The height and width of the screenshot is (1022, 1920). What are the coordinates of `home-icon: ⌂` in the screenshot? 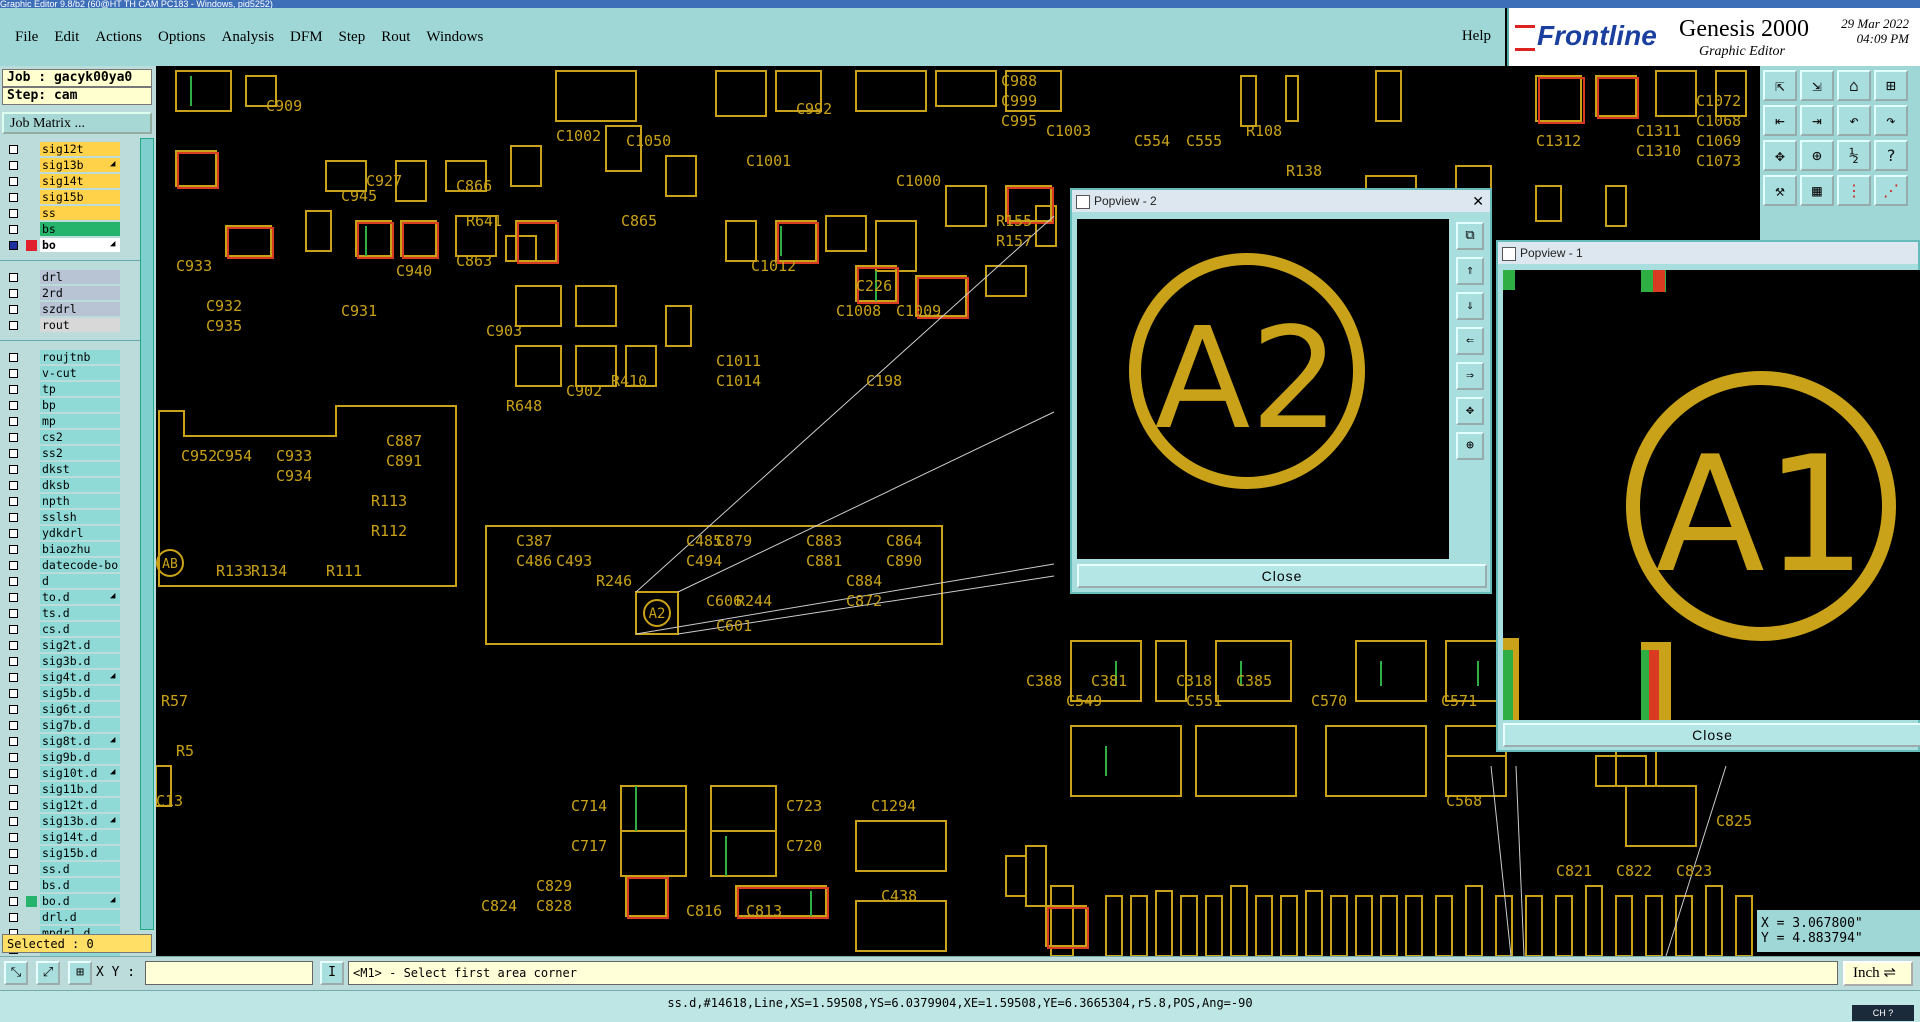 It's located at (1854, 85).